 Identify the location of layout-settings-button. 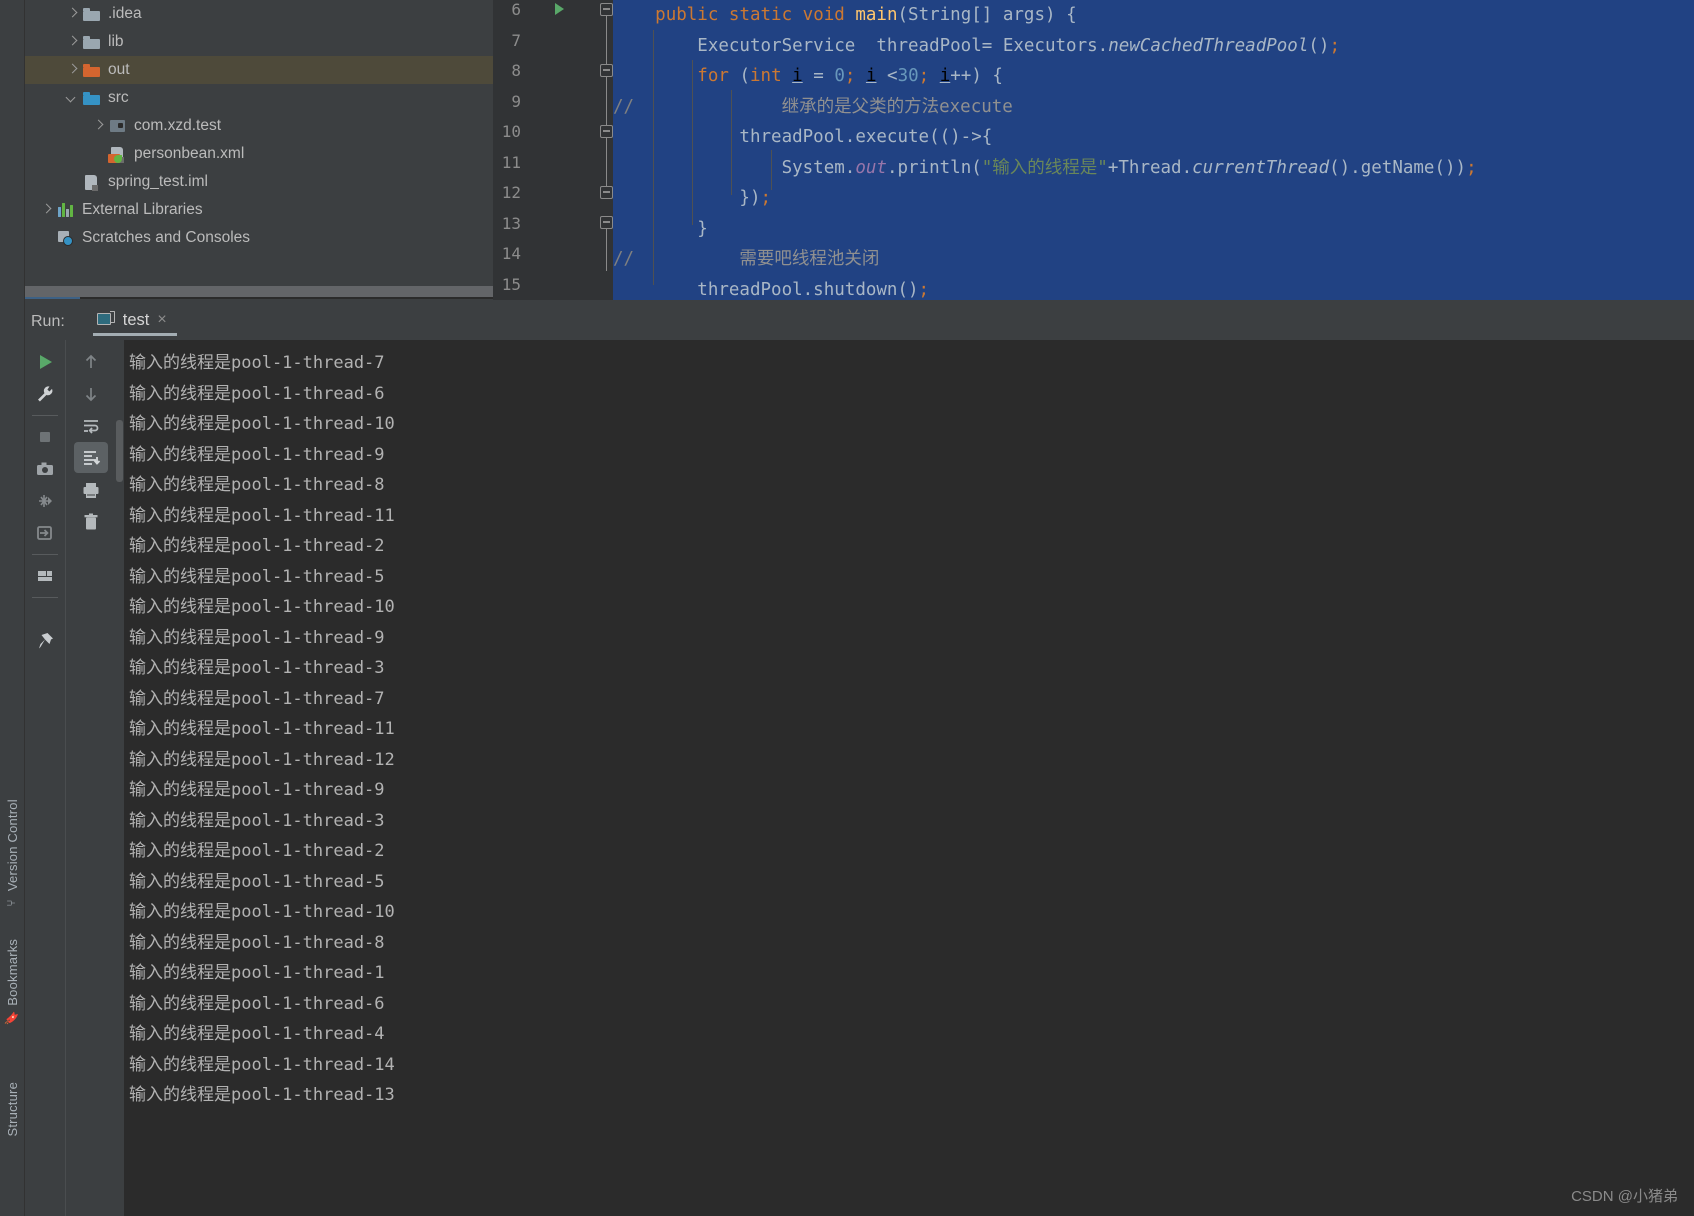
(45, 575).